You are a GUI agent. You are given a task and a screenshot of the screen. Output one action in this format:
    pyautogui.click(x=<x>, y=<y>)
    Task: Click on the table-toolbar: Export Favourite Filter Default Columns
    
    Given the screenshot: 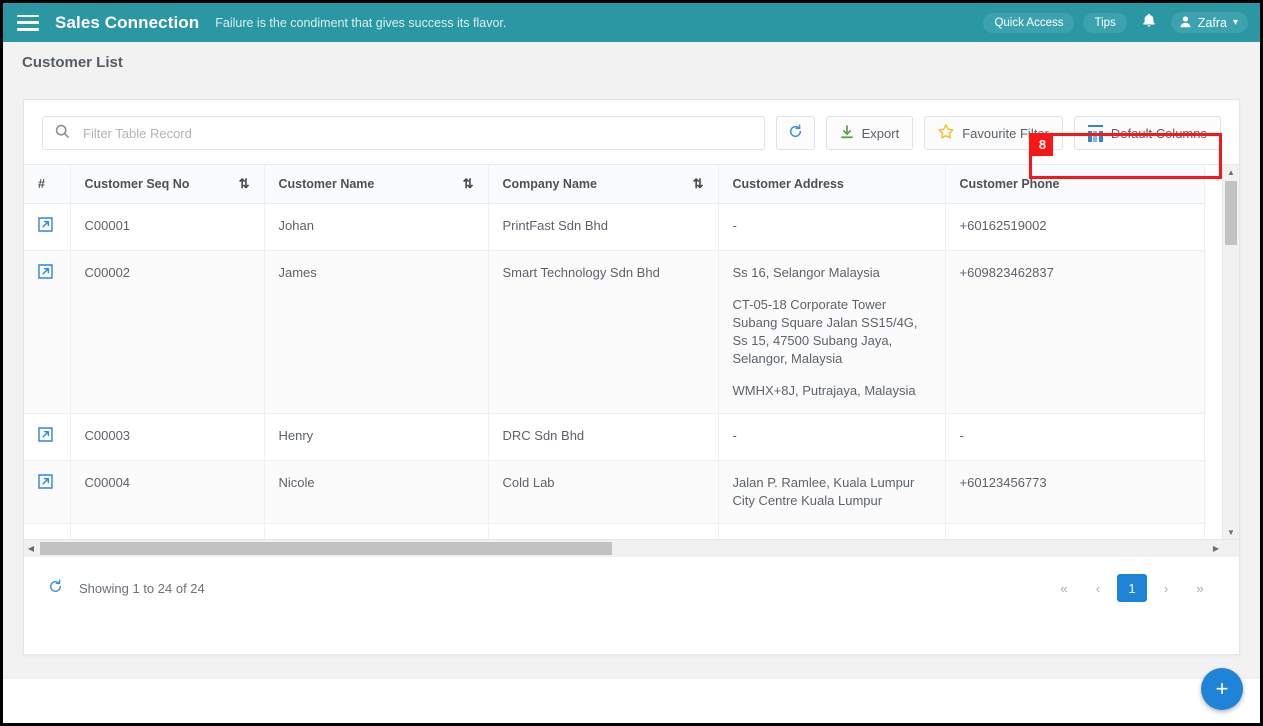 What is the action you would take?
    pyautogui.click(x=631, y=132)
    